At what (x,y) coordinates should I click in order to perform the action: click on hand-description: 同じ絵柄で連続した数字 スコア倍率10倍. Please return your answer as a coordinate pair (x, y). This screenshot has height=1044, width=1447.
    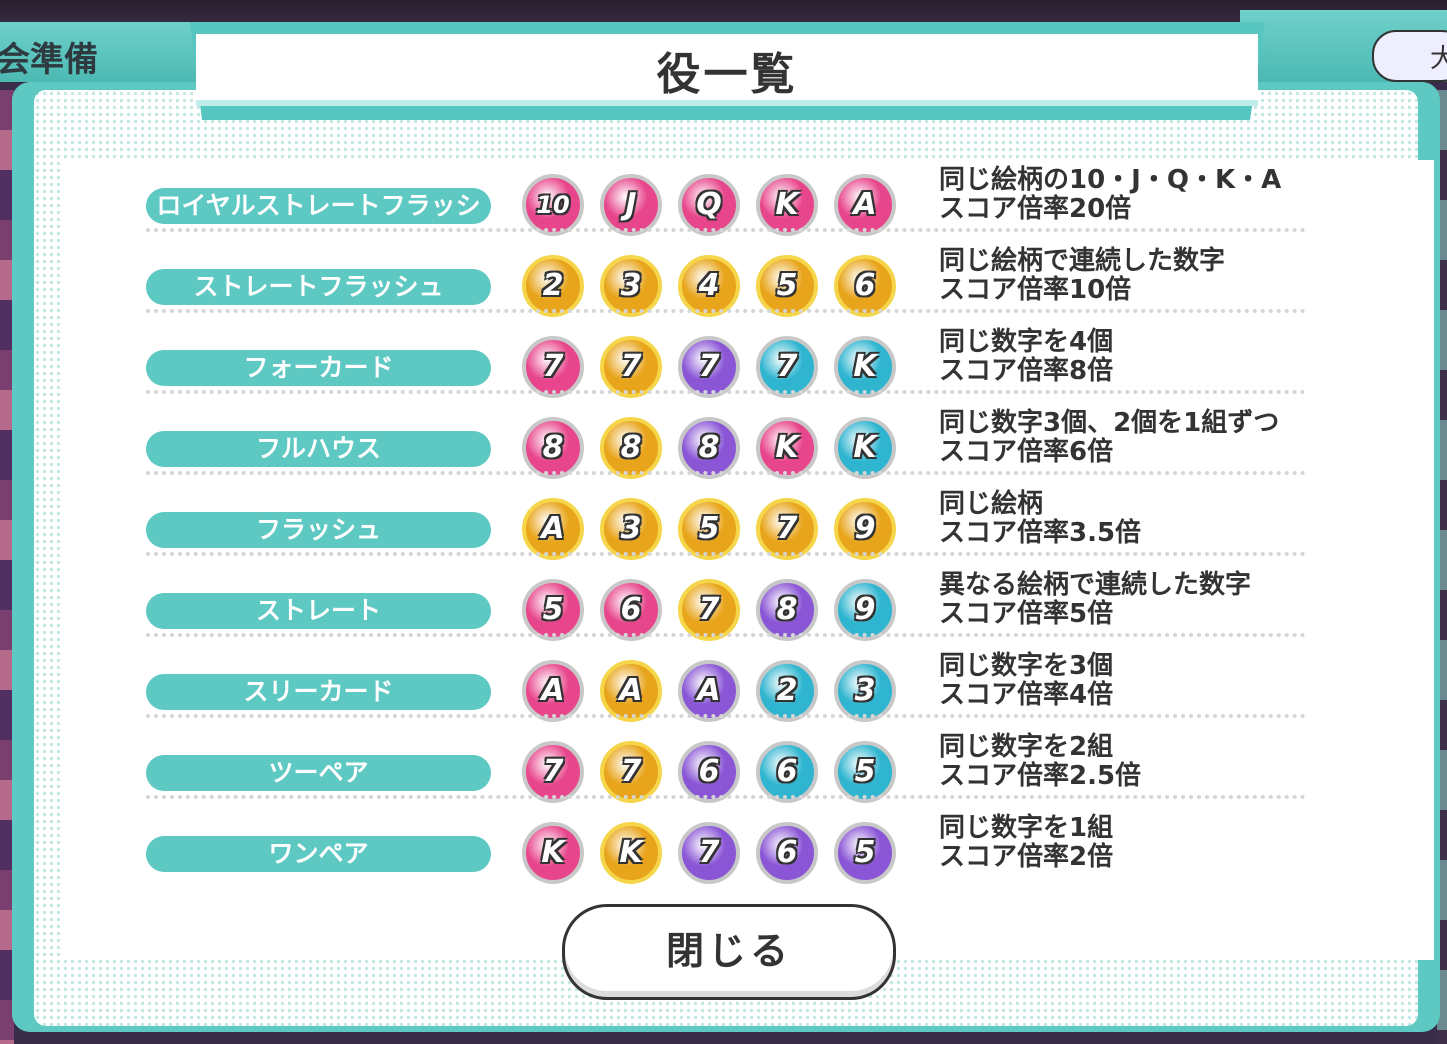
    Looking at the image, I should click on (1139, 276).